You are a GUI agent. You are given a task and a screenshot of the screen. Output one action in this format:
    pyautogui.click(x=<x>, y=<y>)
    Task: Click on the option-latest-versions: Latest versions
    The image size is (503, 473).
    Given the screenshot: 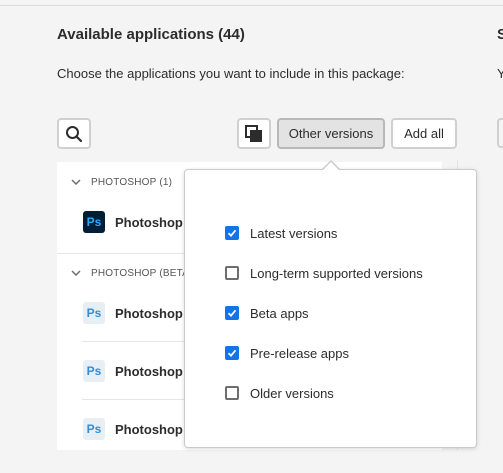 What is the action you would take?
    pyautogui.click(x=281, y=233)
    